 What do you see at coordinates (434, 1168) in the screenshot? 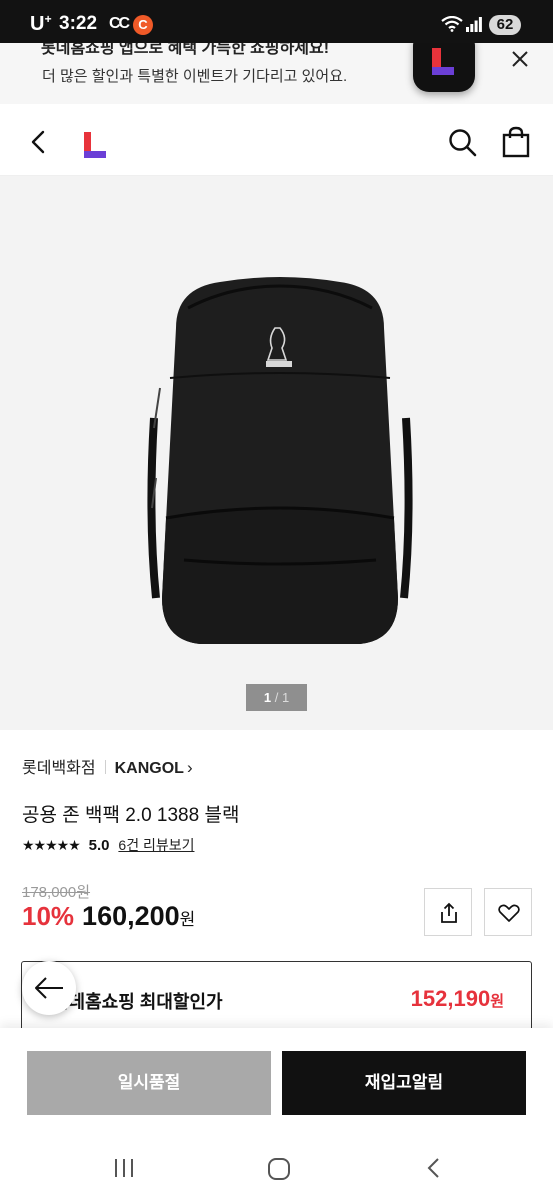
I see `nav-back-icon` at bounding box center [434, 1168].